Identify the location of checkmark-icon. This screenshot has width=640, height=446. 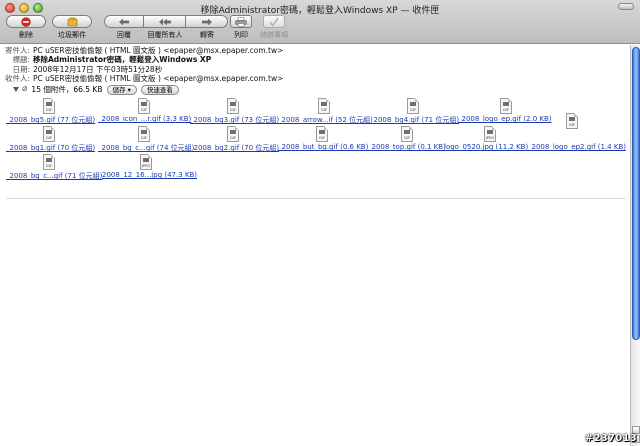
(274, 22).